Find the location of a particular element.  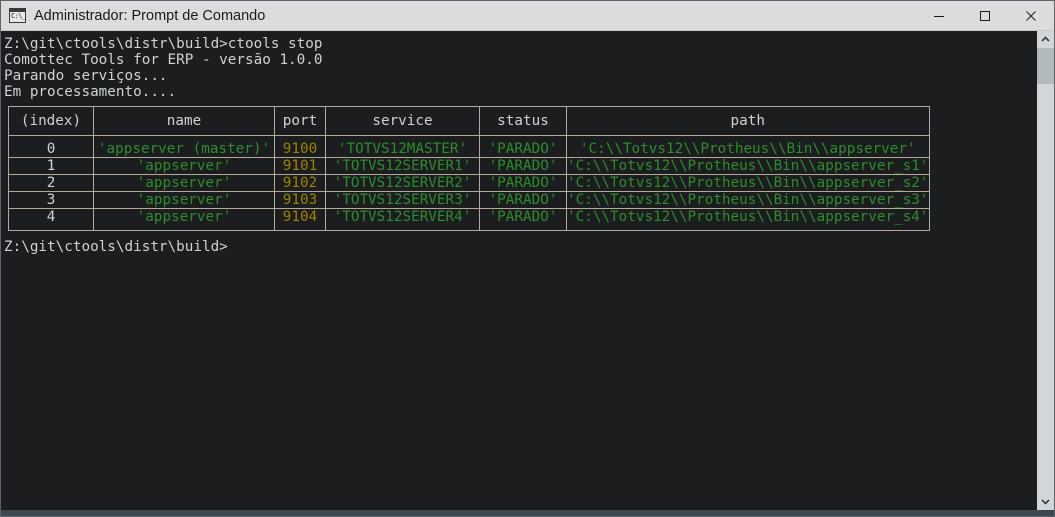

scrollbar-track is located at coordinates (1045, 270).